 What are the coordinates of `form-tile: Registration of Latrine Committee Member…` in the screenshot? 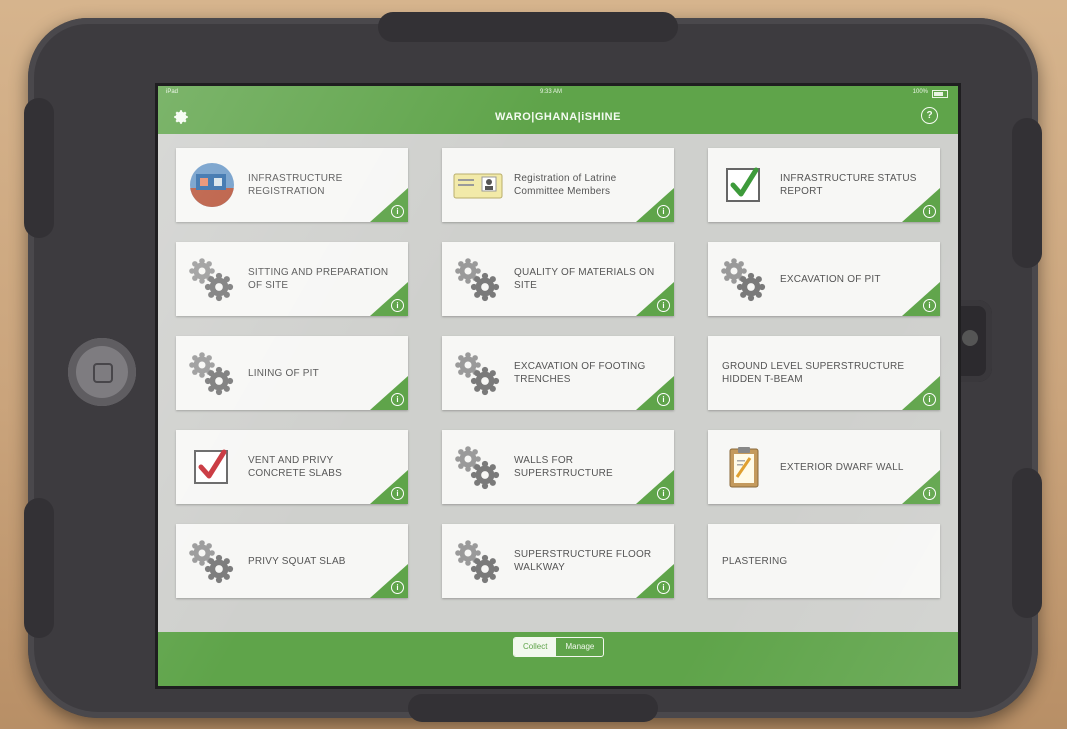 It's located at (558, 185).